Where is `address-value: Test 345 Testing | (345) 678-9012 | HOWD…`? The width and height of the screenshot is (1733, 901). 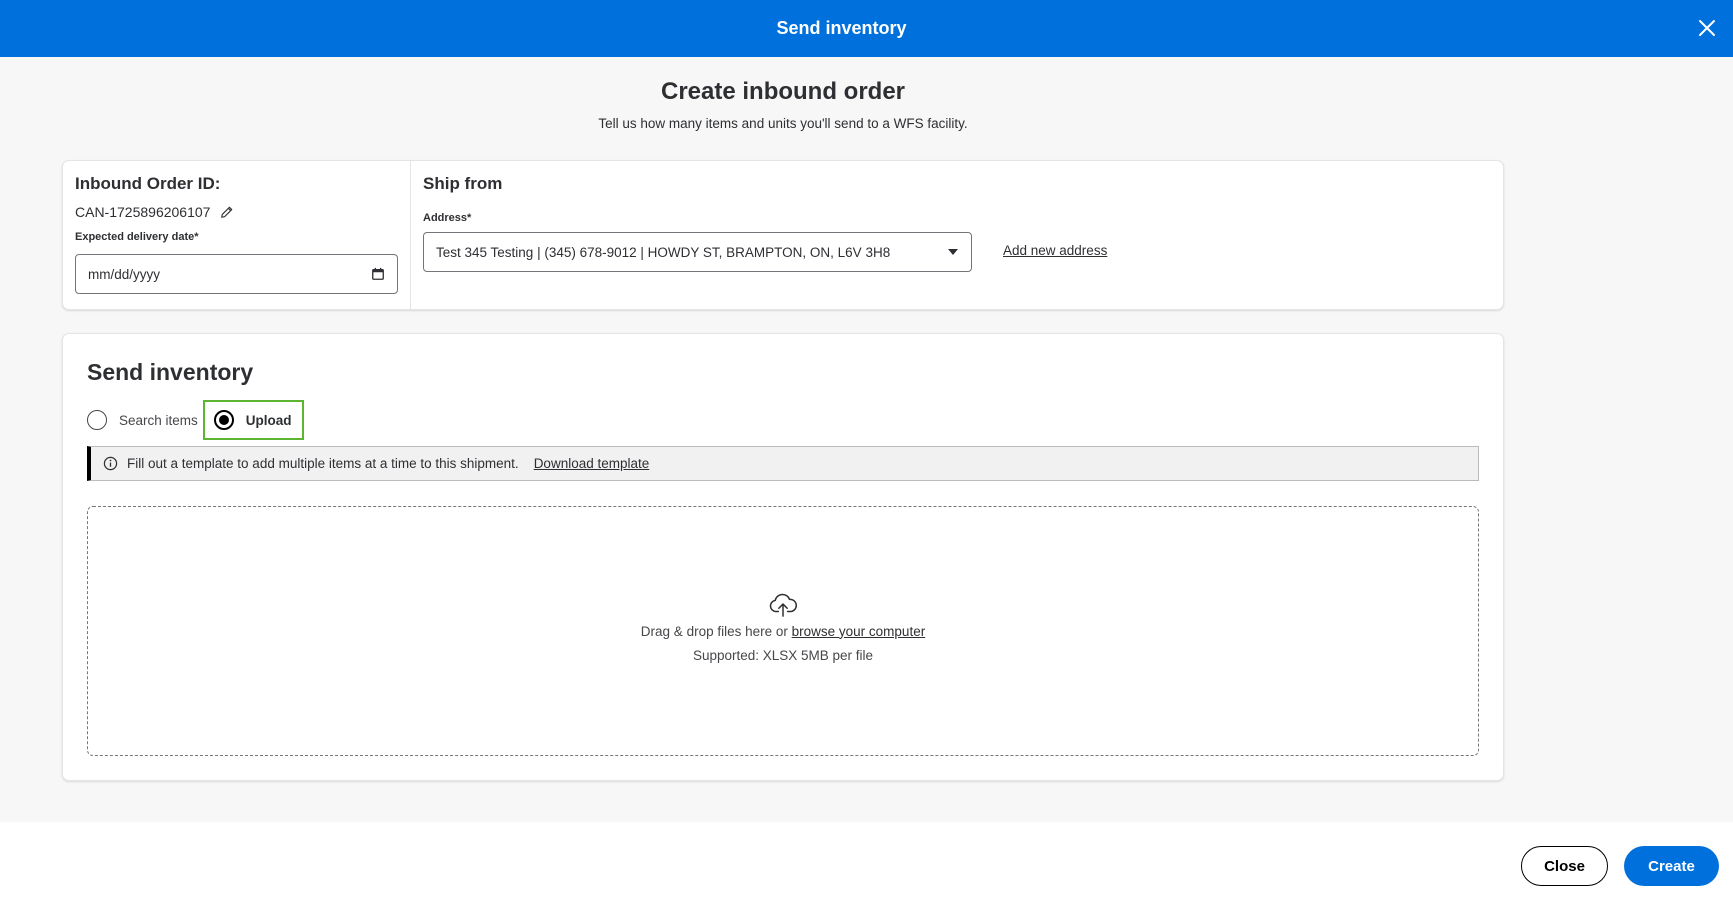 address-value: Test 345 Testing | (345) 678-9012 | HOWD… is located at coordinates (663, 252).